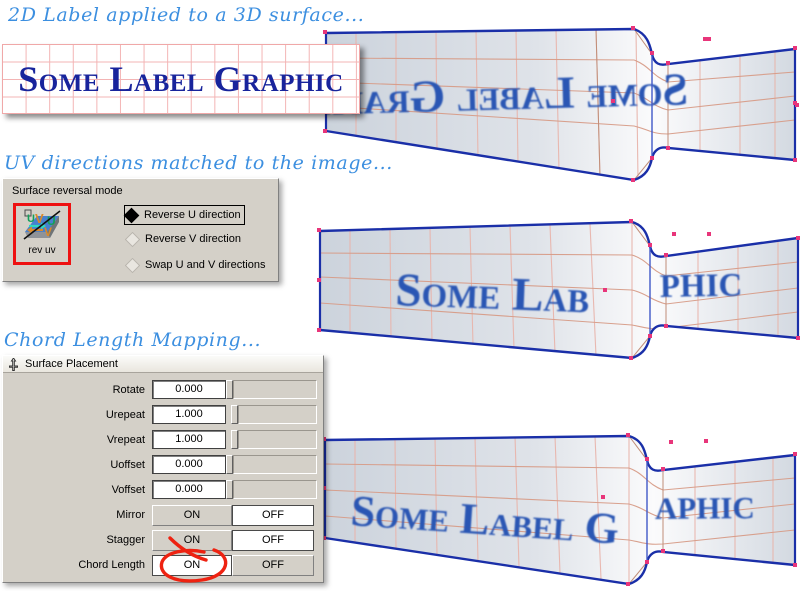  I want to click on uoffset-input: 0.000, so click(189, 464).